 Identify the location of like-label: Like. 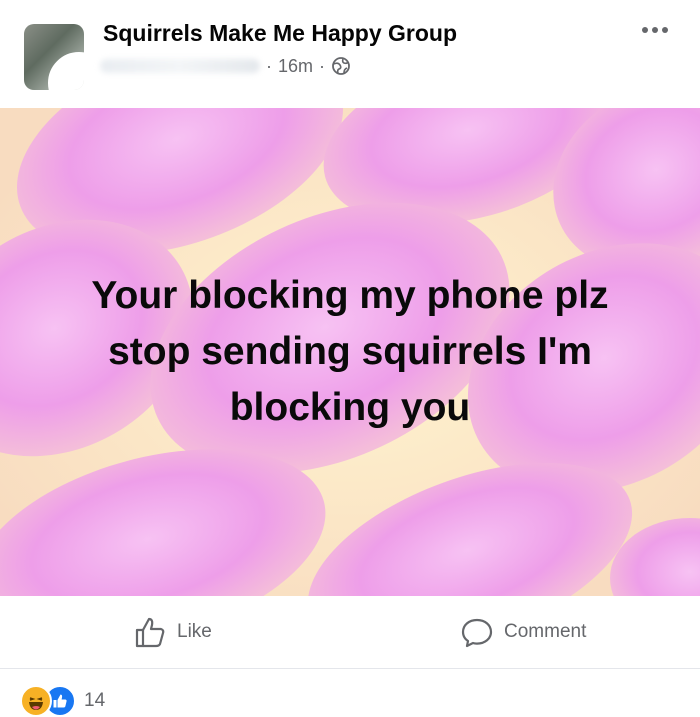
(194, 631).